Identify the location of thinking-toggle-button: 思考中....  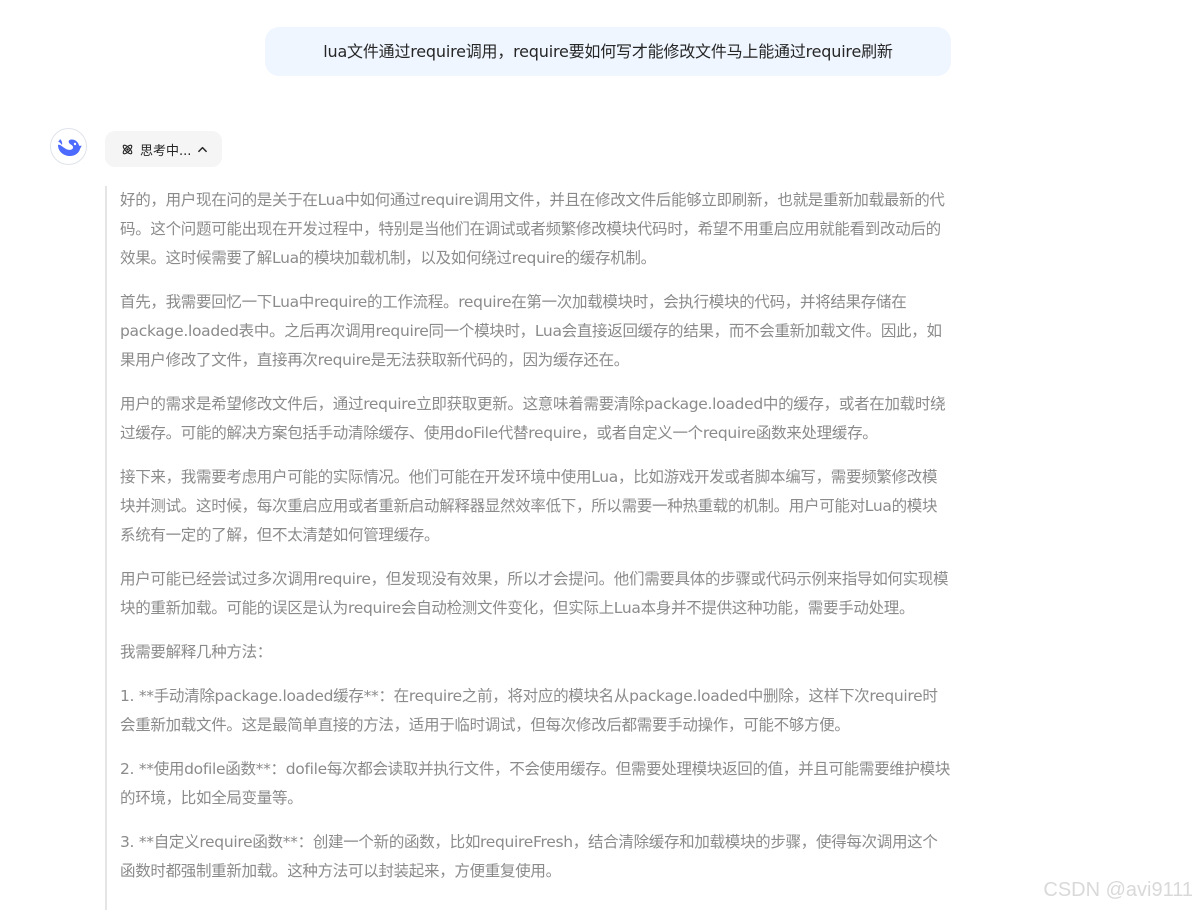
(164, 149).